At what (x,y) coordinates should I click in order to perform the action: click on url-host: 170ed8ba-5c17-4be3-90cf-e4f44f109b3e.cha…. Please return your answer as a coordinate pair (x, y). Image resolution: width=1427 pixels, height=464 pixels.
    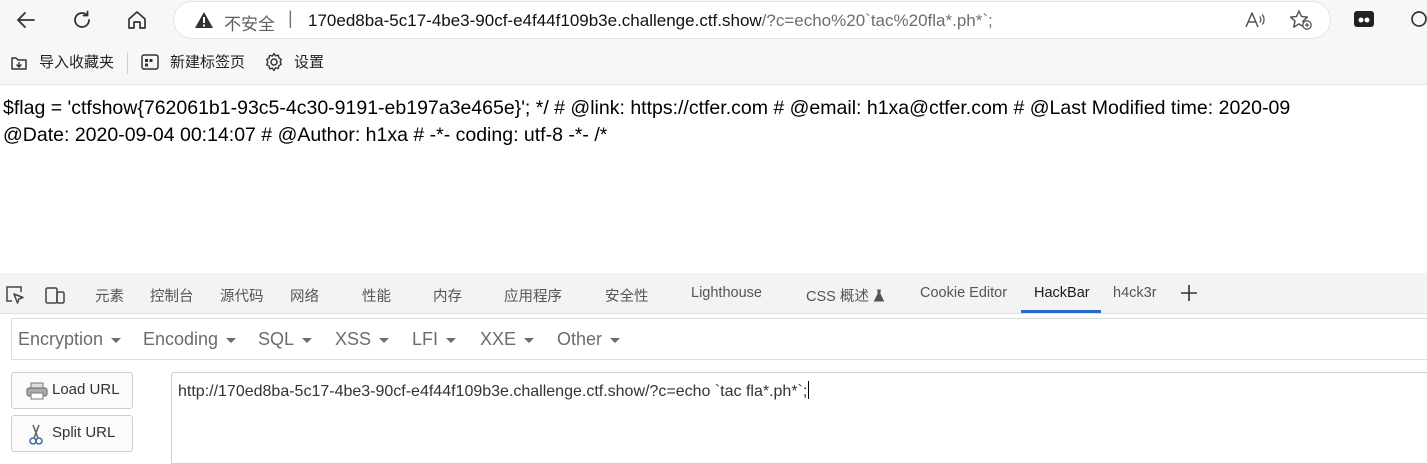
    Looking at the image, I should click on (535, 20).